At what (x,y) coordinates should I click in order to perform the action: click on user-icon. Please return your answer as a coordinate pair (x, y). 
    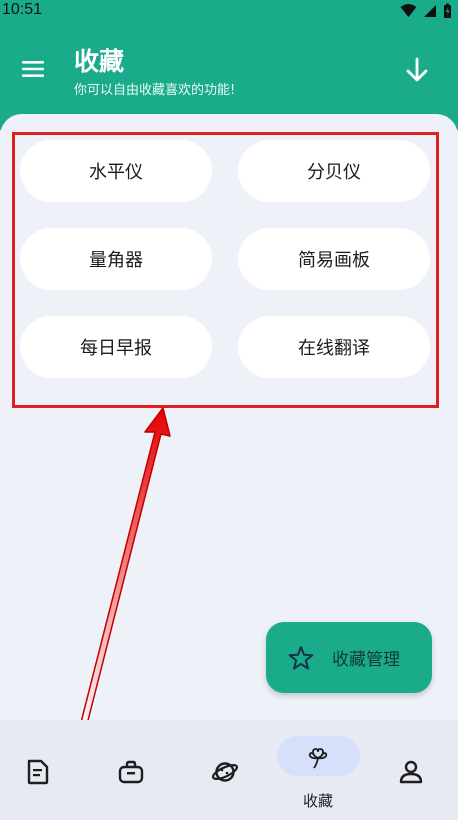
    Looking at the image, I should click on (411, 772).